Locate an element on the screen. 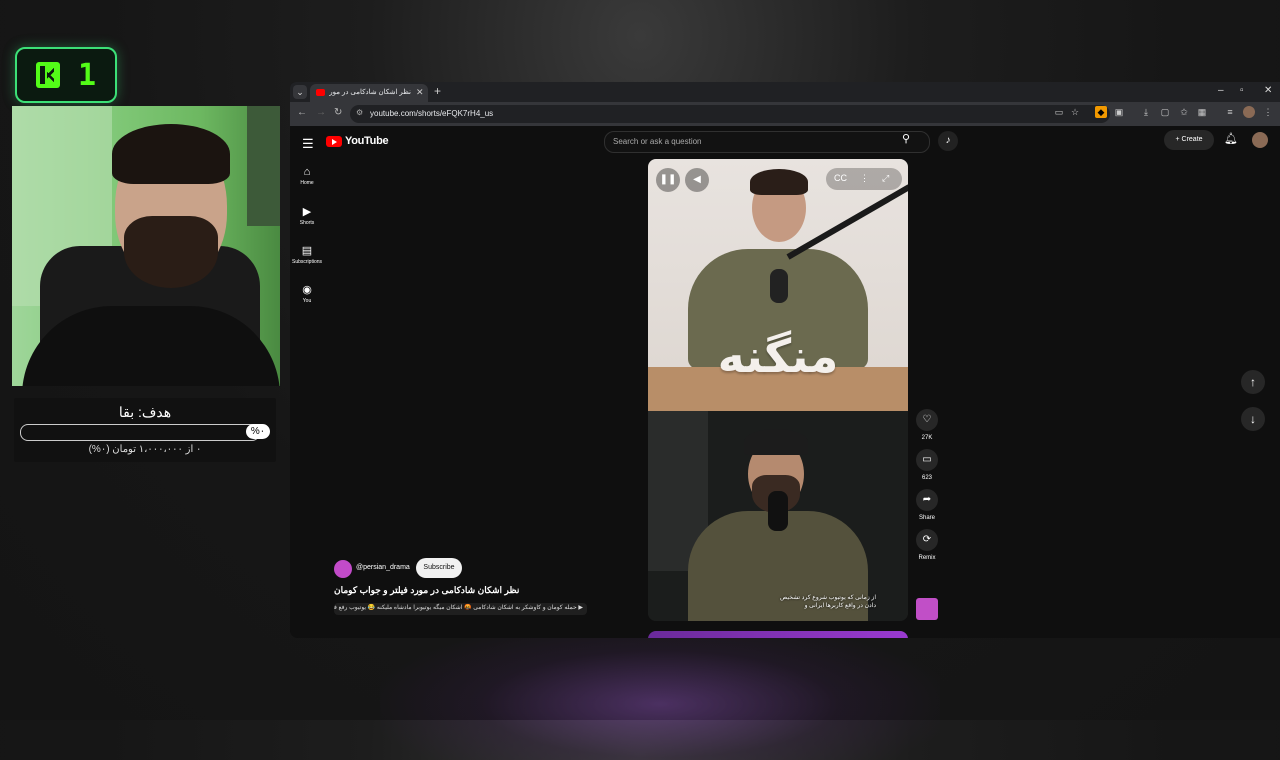  share-label: Share is located at coordinates (926, 518).